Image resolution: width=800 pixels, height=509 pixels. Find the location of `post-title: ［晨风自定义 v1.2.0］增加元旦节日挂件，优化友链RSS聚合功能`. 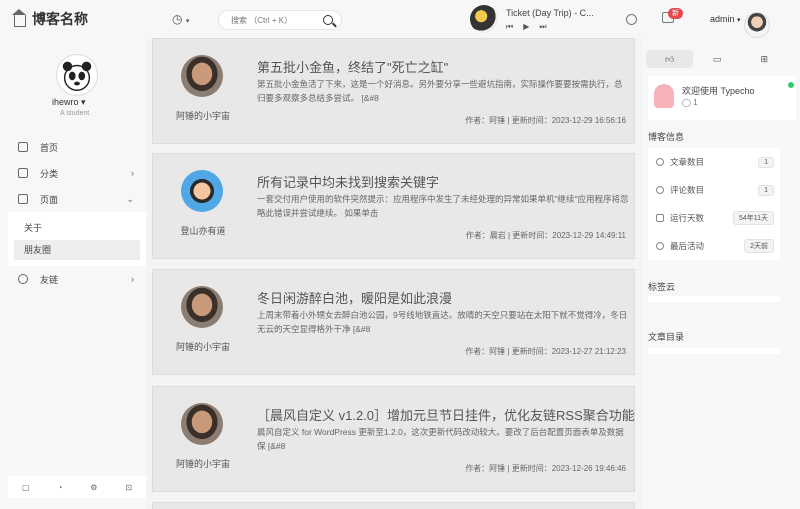

post-title: ［晨风自定义 v1.2.0］增加元旦节日挂件，优化友链RSS聚合功能 is located at coordinates (446, 414).